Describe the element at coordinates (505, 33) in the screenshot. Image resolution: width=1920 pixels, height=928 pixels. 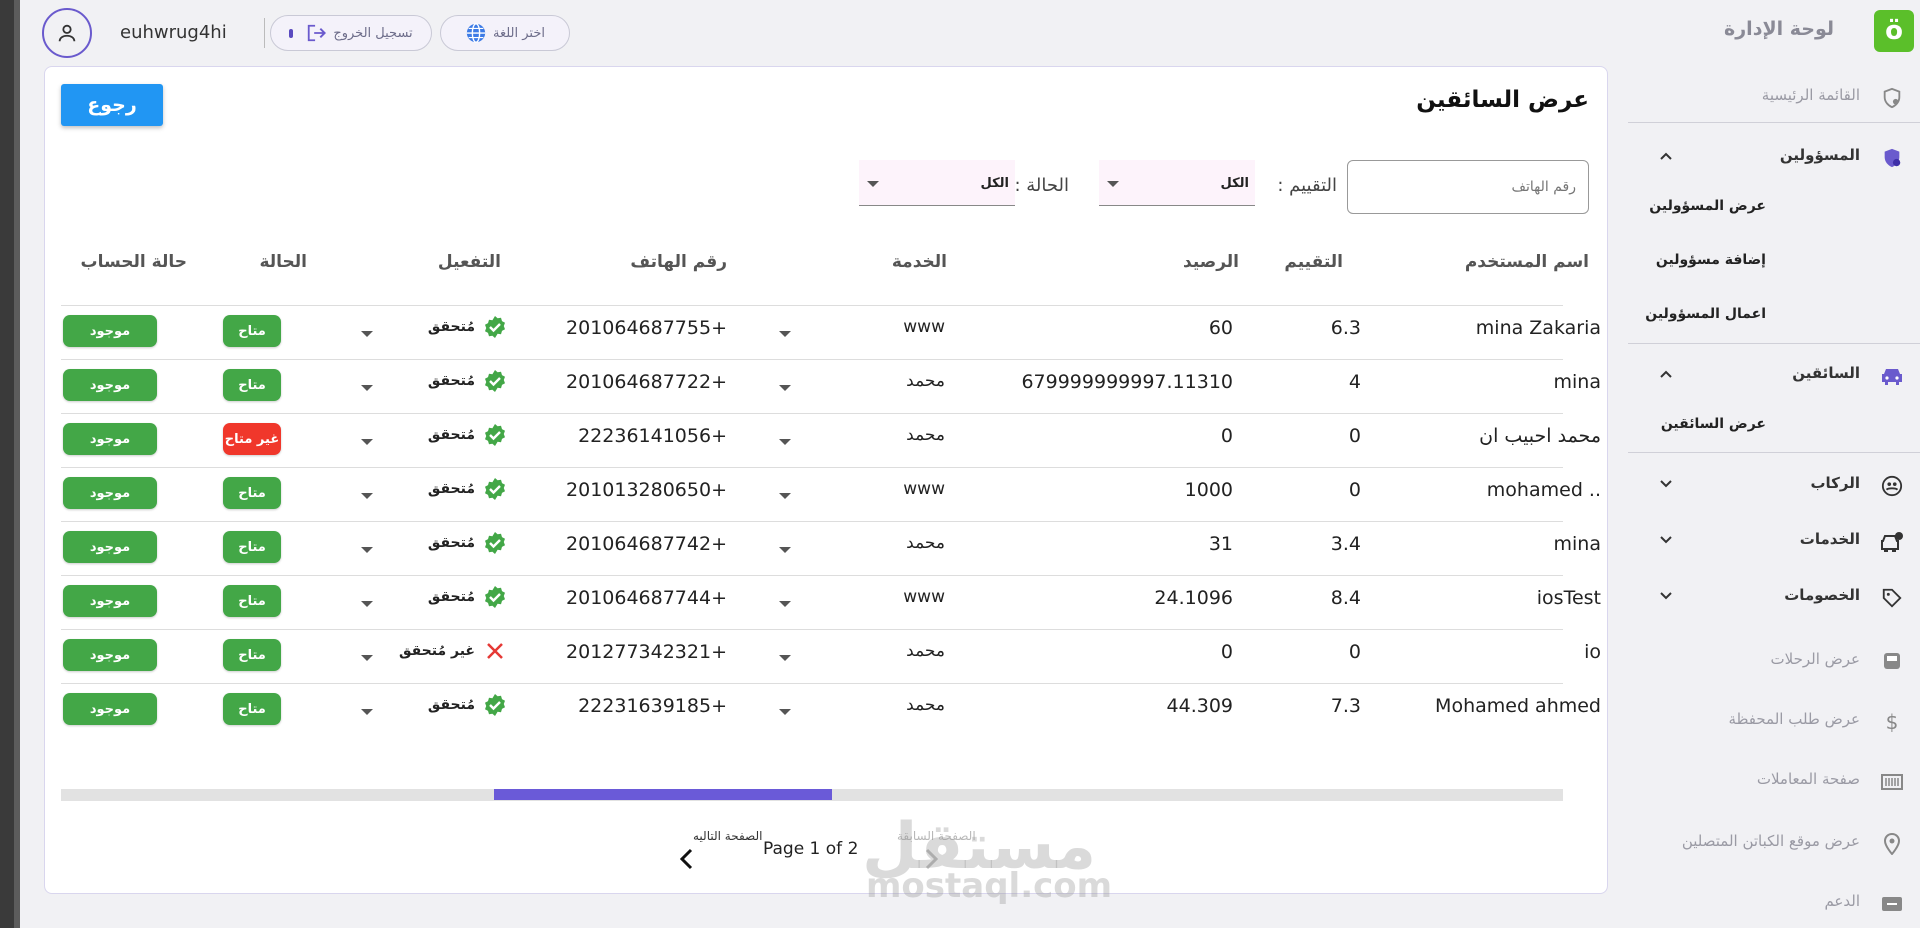
I see `language-button: اختر اللغة` at that location.